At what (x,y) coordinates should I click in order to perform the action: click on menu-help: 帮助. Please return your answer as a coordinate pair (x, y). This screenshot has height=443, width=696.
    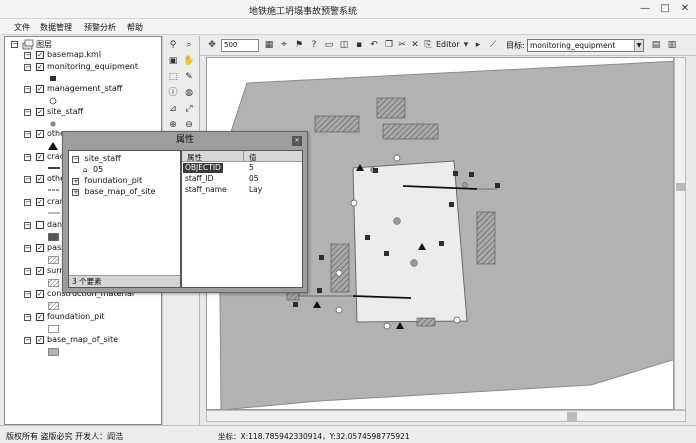
    Looking at the image, I should click on (135, 27).